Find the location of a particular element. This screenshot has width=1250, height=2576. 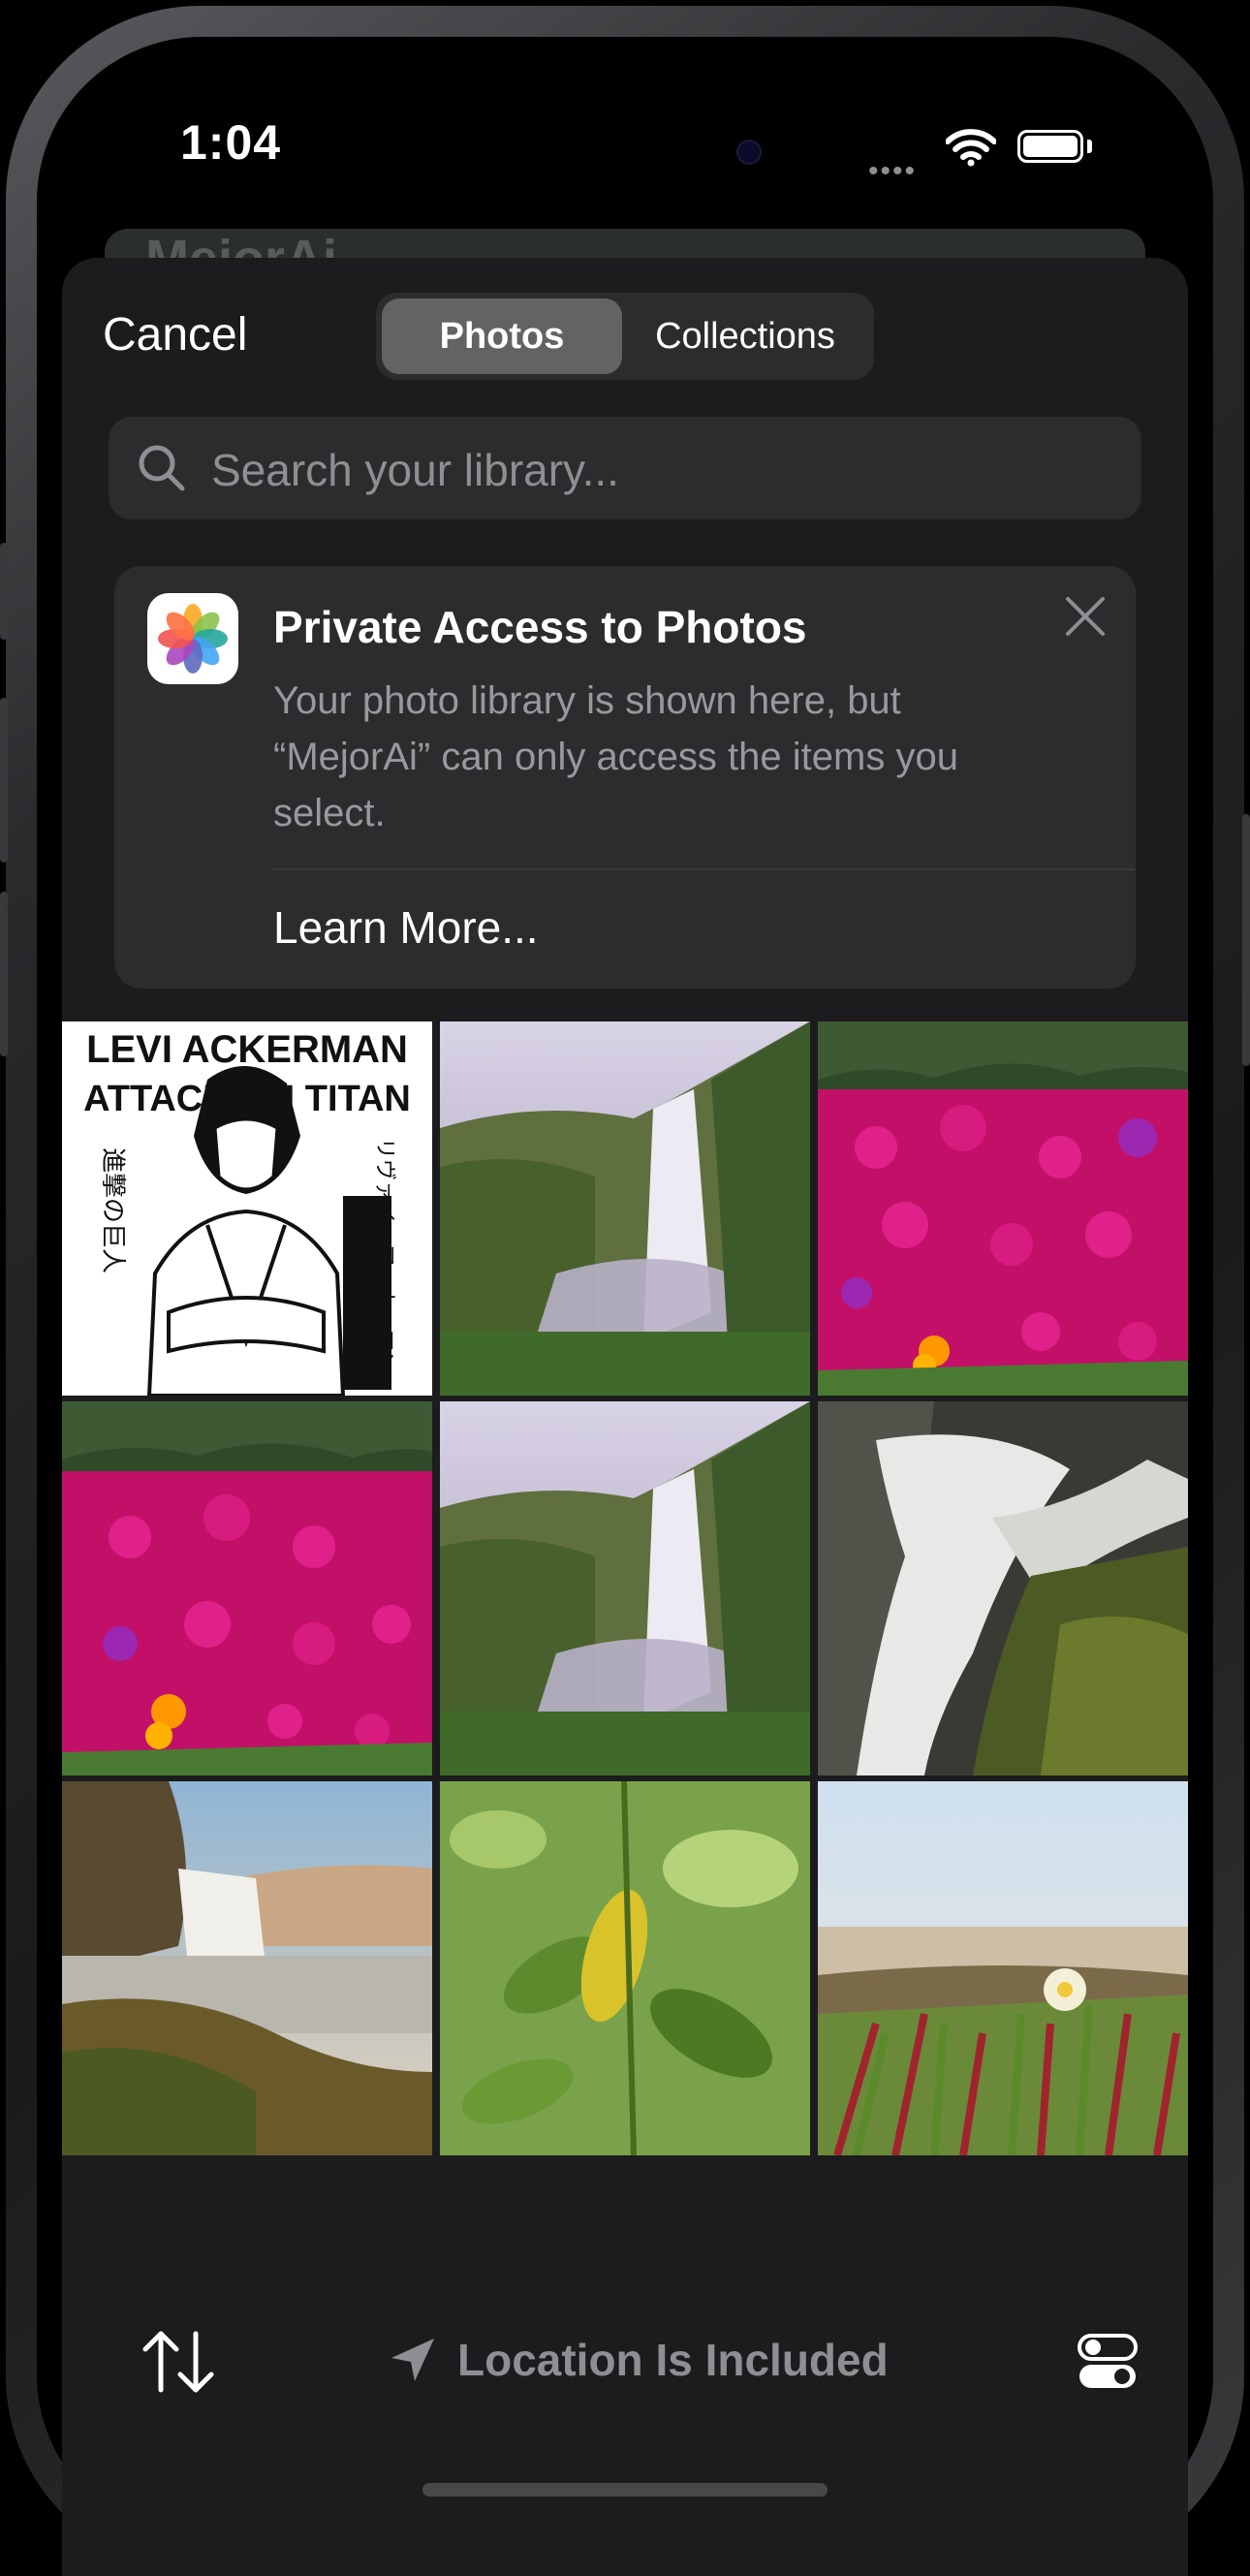

volume-down-button is located at coordinates (4, 974).